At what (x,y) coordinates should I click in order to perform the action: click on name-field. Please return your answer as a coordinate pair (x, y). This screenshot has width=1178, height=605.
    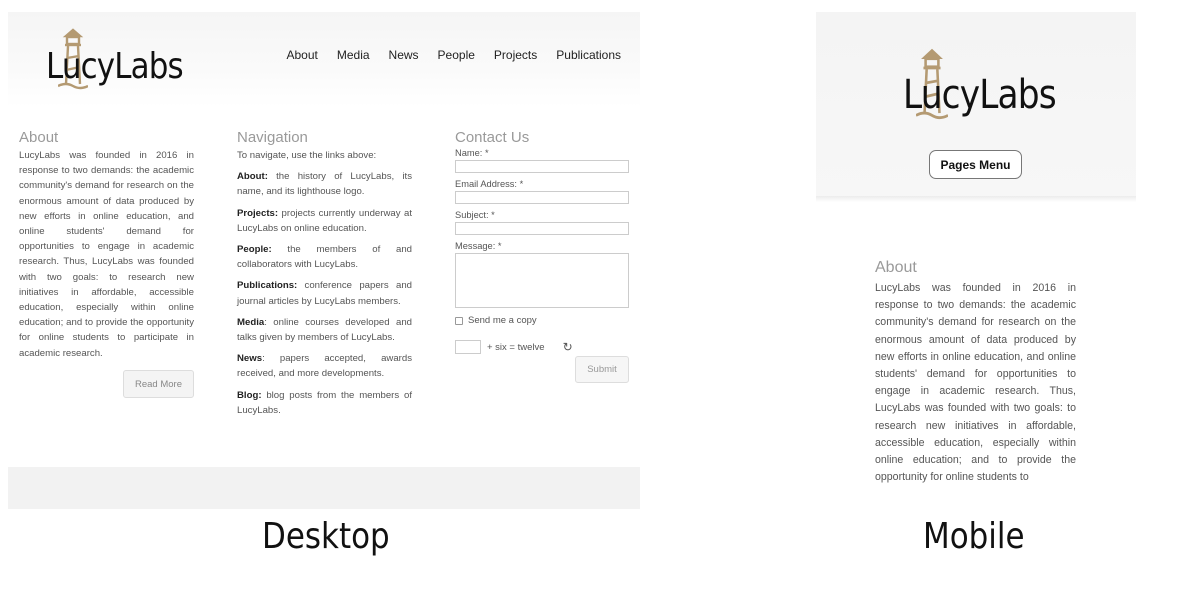
    Looking at the image, I should click on (542, 166).